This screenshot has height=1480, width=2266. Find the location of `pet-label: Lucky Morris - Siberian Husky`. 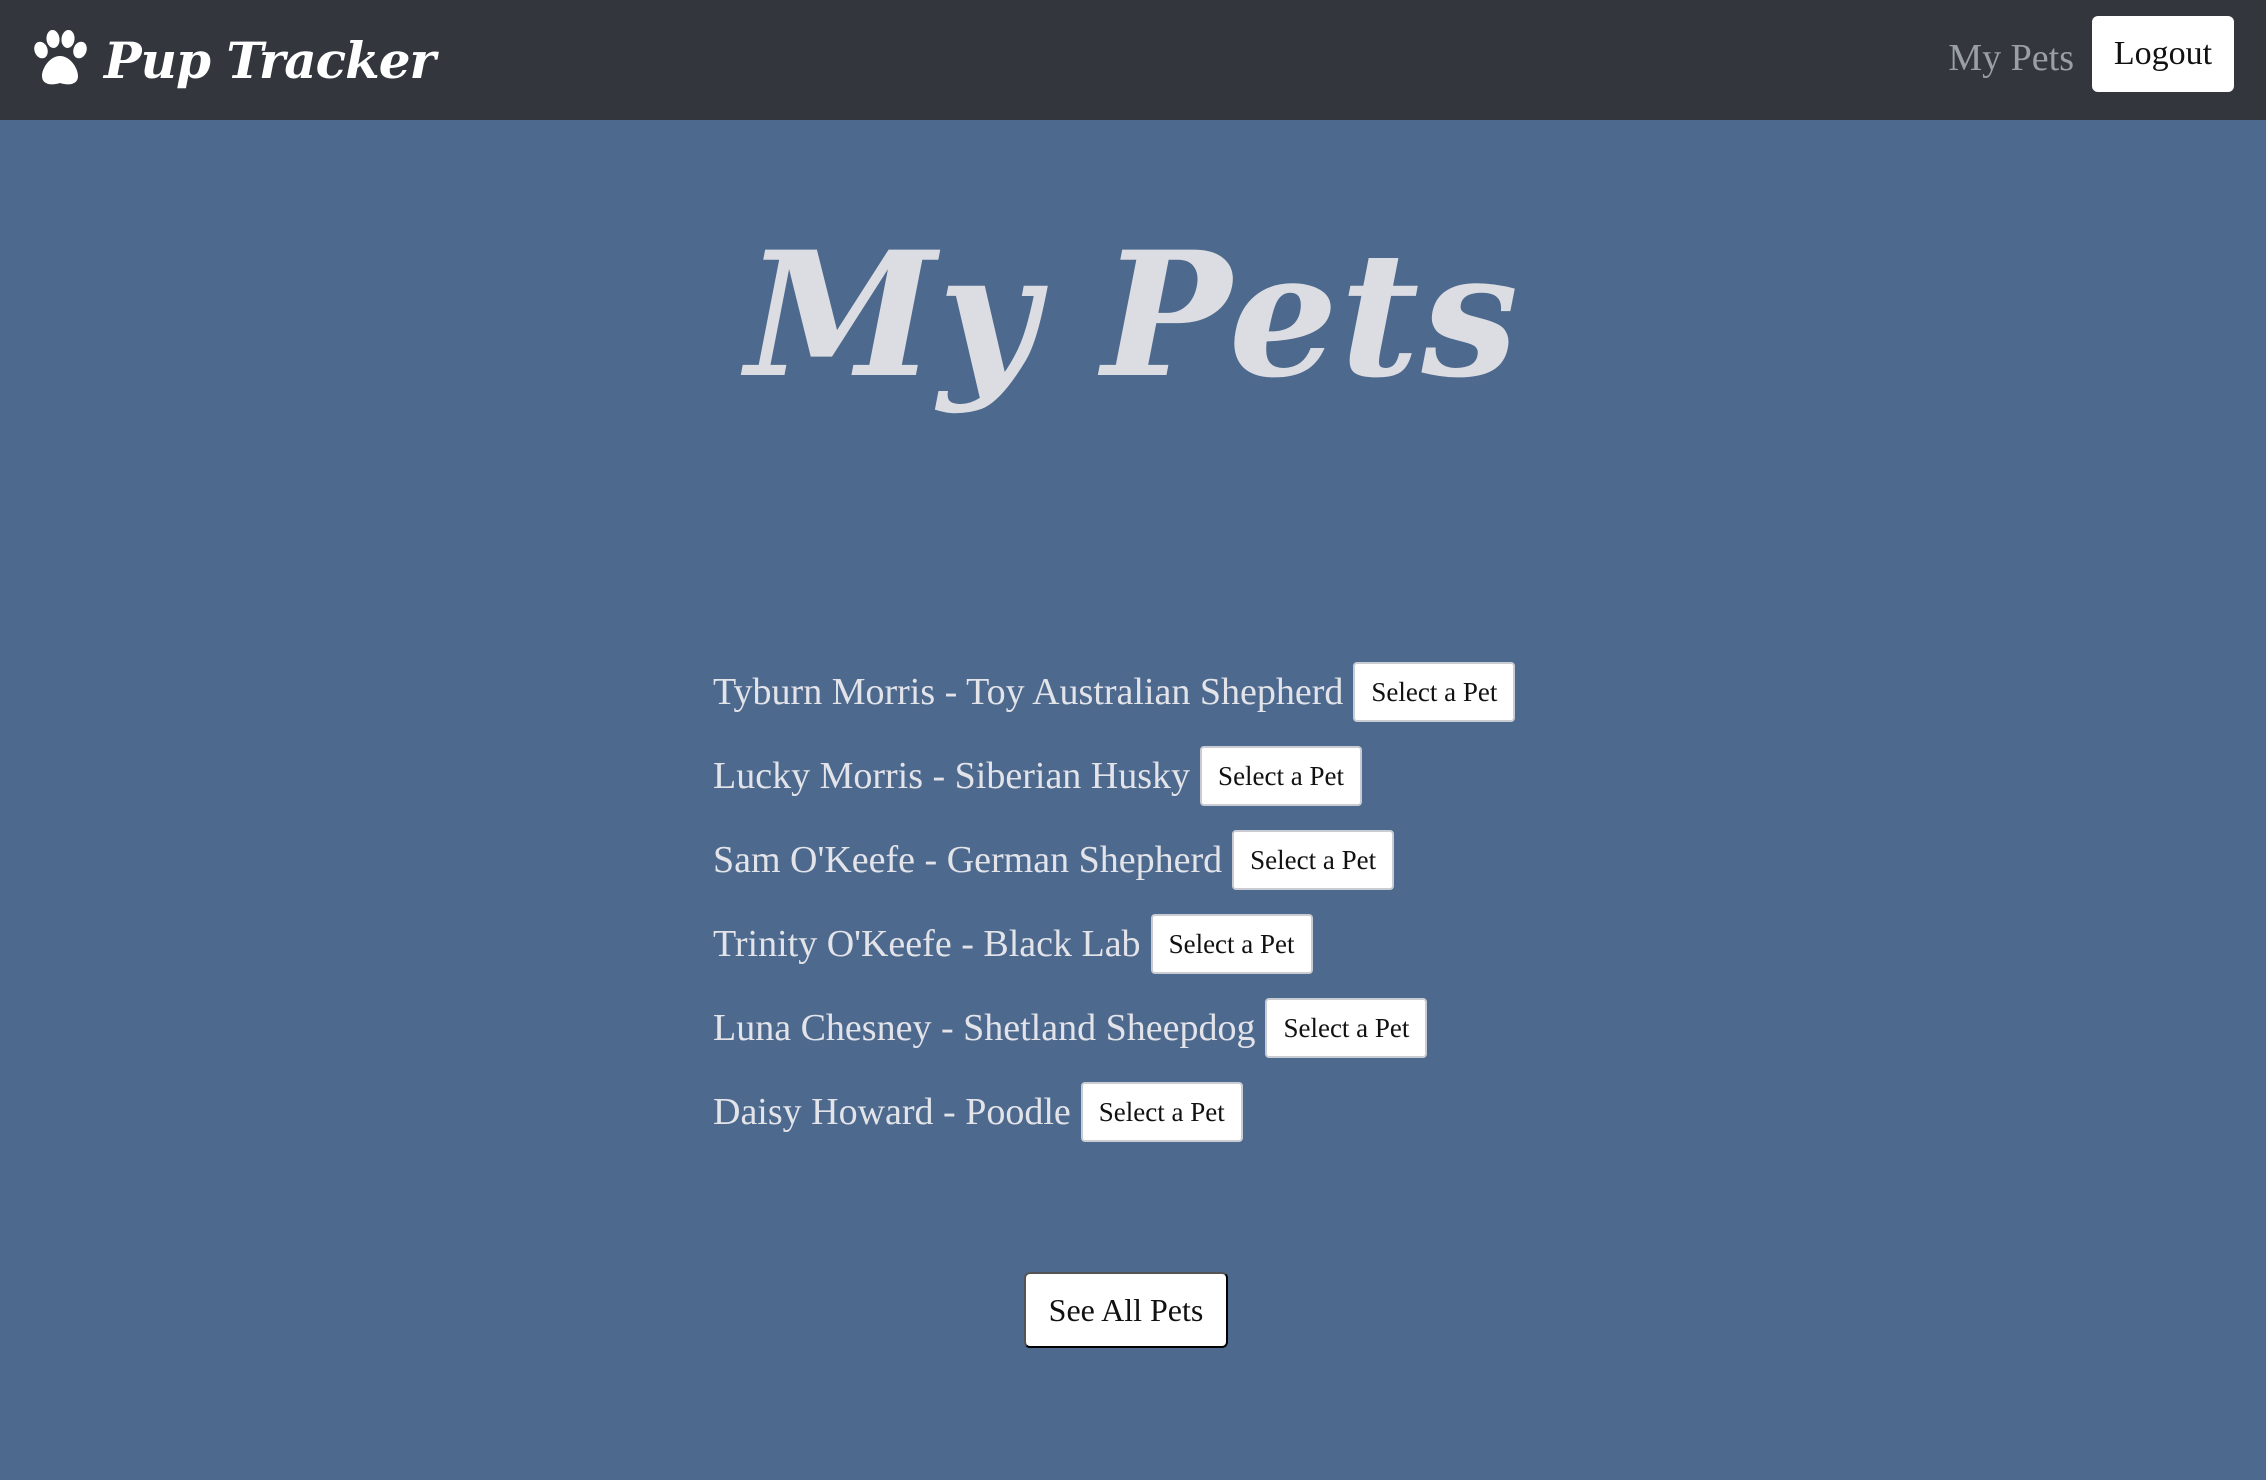

pet-label: Lucky Morris - Siberian Husky is located at coordinates (952, 776).